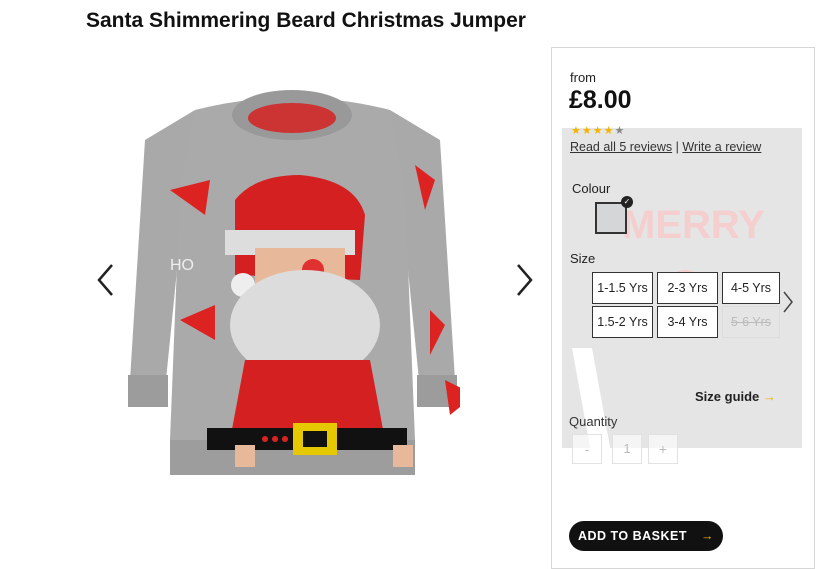 This screenshot has width=816, height=569. I want to click on size-guide-link: Size guide →, so click(735, 396).